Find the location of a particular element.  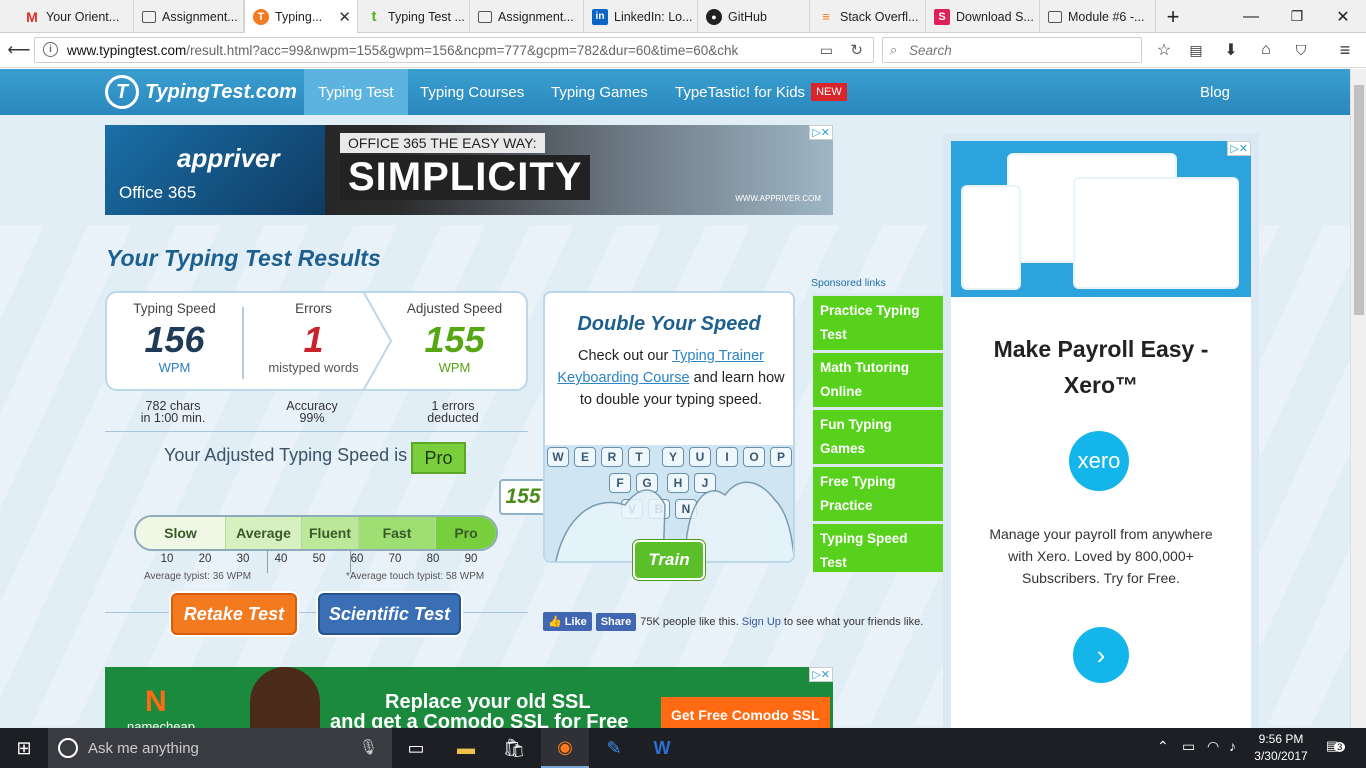

nav-typetastic: TypeTastic! for Kids NEW is located at coordinates (761, 92).